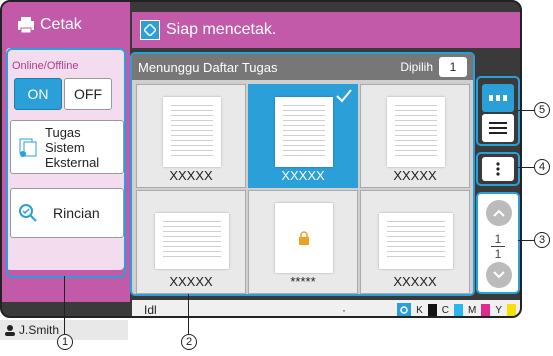 The height and width of the screenshot is (356, 553). What do you see at coordinates (511, 309) in the screenshot?
I see `ink-y-swatch` at bounding box center [511, 309].